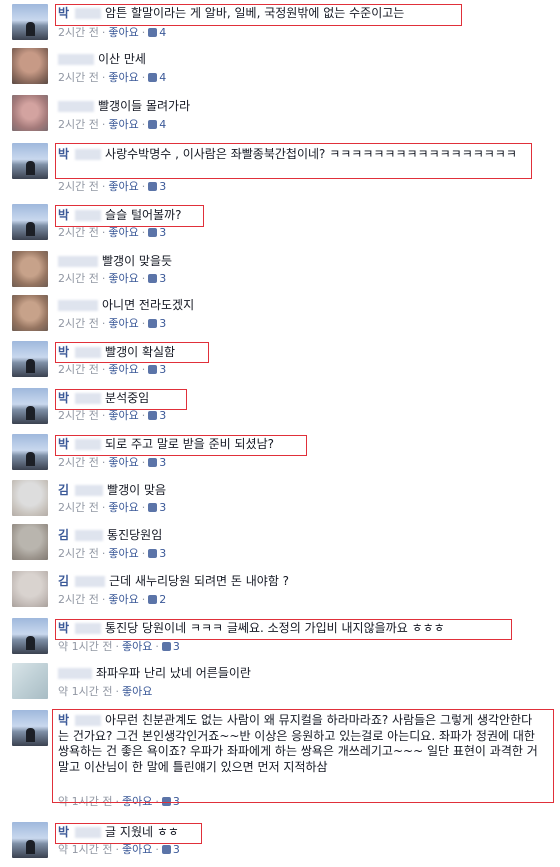  Describe the element at coordinates (255, 13) in the screenshot. I see `comment-text: 암튼 할말이라는 게 알바, 일베, 국정원밖에 없는 수준이고는` at that location.